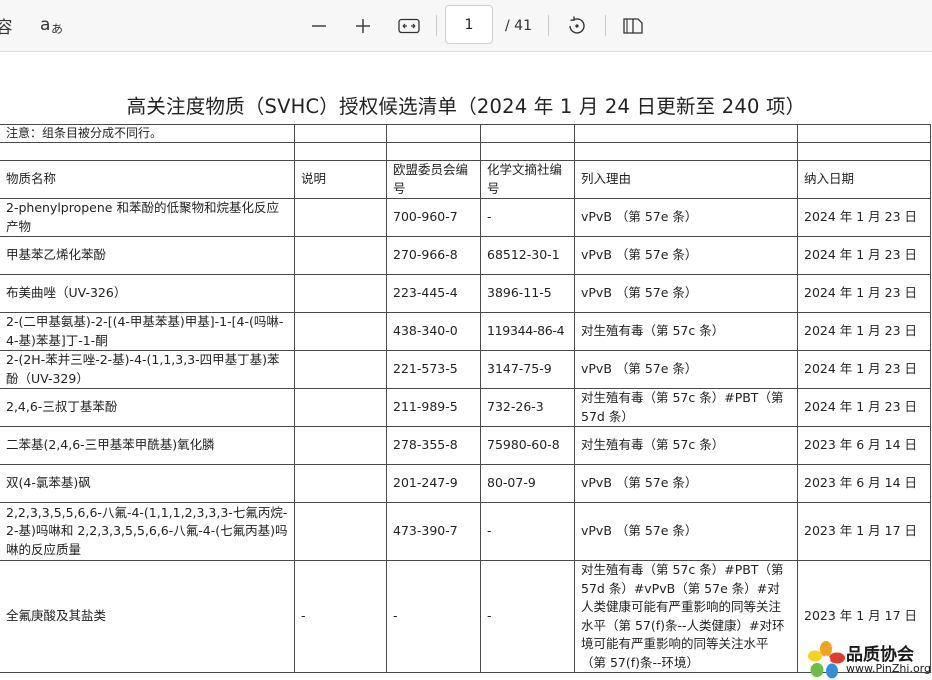 The image size is (932, 680). What do you see at coordinates (433, 407) in the screenshot?
I see `ec-number: 211-989-5` at bounding box center [433, 407].